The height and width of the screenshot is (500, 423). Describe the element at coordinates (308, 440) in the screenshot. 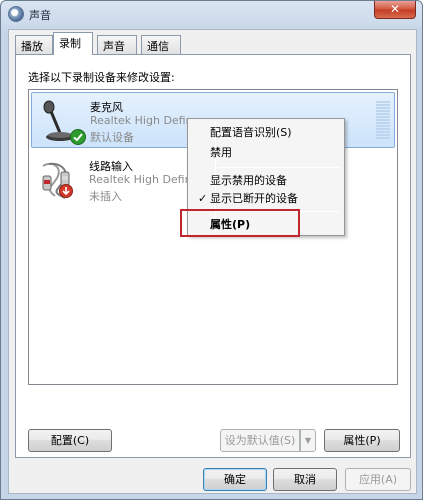

I see `chevron-down-icon: ▼` at that location.